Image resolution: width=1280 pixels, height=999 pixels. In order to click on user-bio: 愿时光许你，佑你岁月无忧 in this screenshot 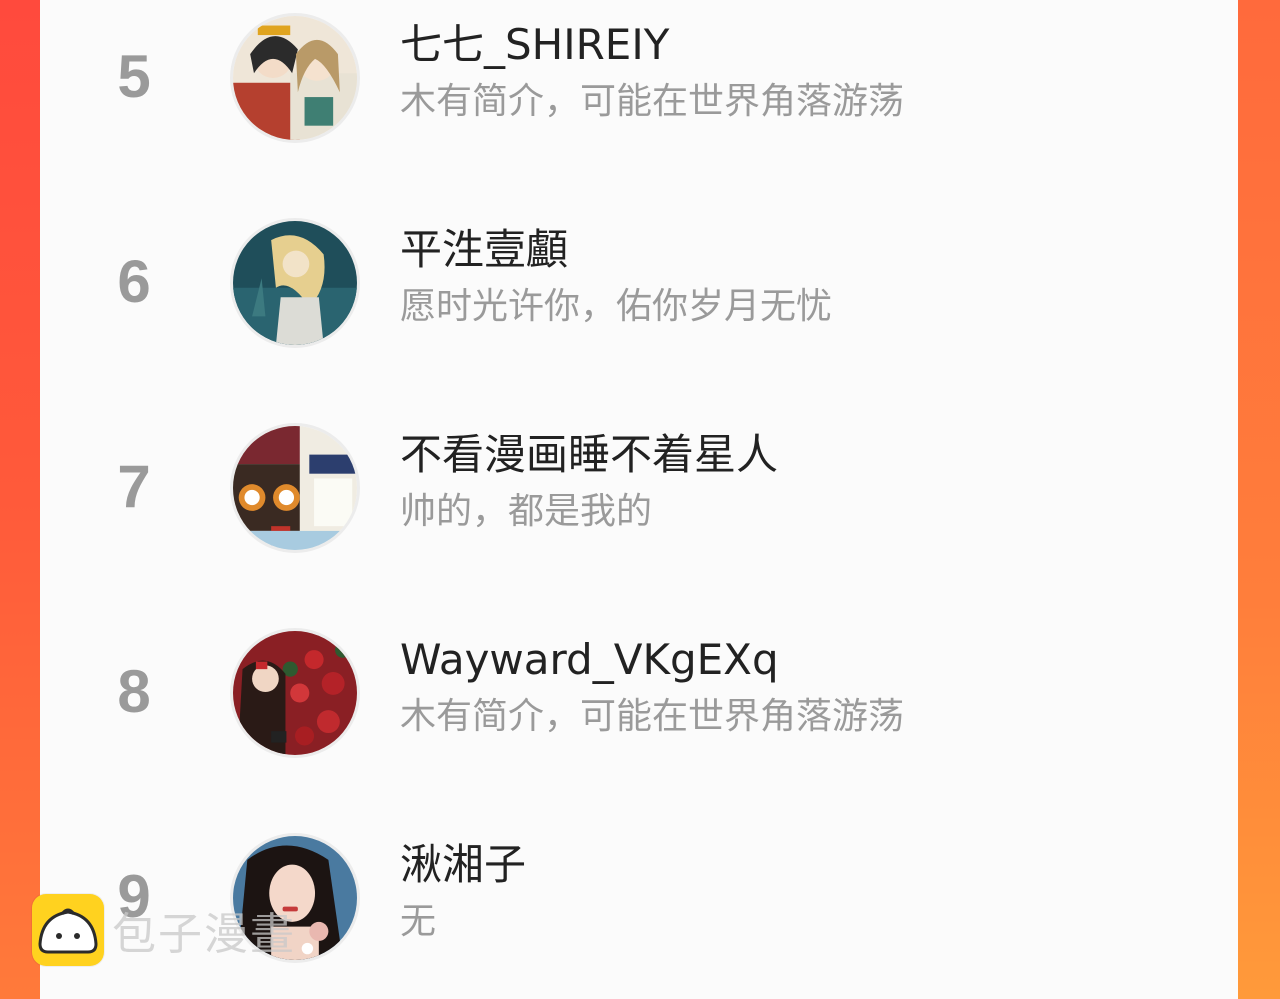, I will do `click(616, 306)`.